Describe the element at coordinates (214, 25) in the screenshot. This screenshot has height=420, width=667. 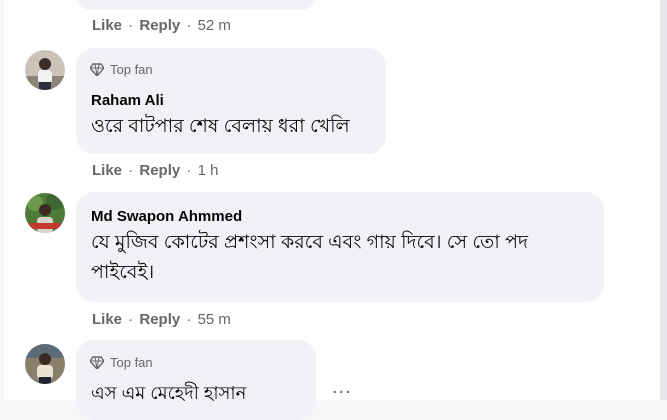
I see `comment-time: 52 m` at that location.